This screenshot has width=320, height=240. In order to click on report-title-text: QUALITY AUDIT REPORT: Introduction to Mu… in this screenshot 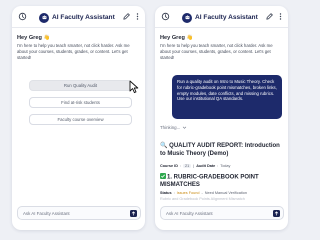, I will do `click(220, 150)`.